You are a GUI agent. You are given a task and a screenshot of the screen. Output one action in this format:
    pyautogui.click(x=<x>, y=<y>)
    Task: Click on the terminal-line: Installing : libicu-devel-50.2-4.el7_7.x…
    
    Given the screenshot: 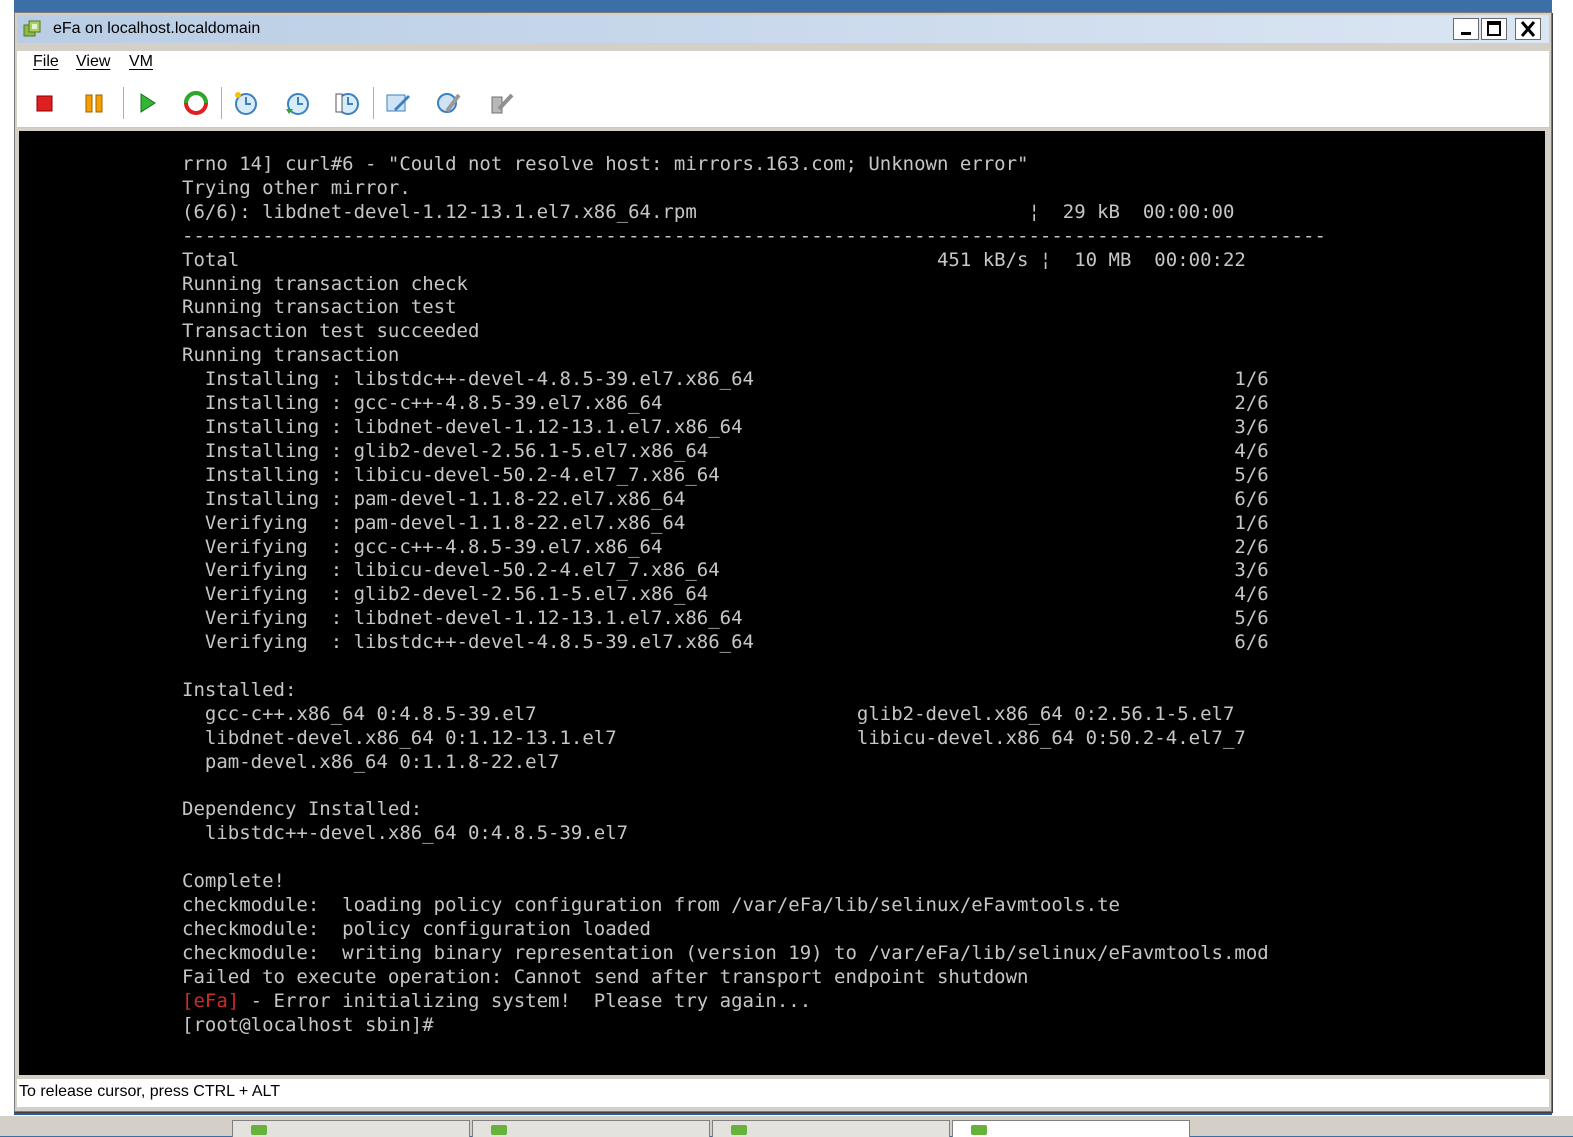 What is the action you would take?
    pyautogui.click(x=736, y=474)
    